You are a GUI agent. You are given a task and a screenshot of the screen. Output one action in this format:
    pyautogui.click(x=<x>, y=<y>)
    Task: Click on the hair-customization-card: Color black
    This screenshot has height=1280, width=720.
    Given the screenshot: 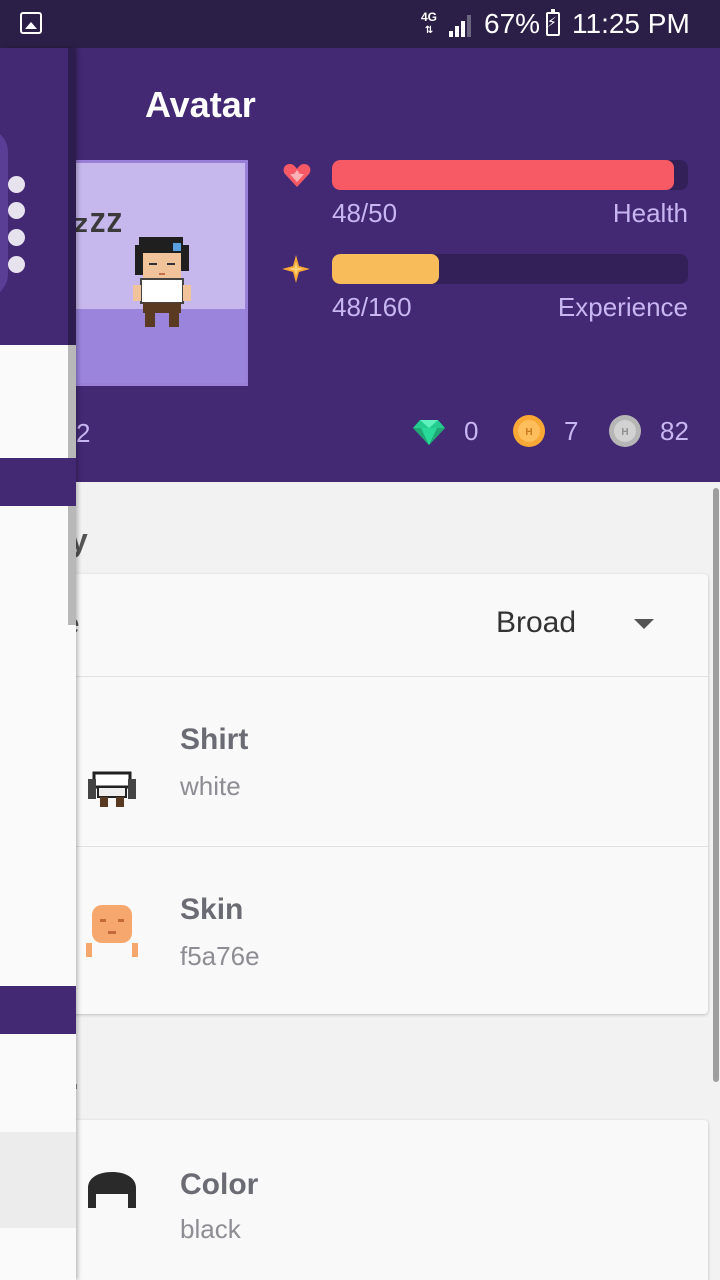 What is the action you would take?
    pyautogui.click(x=384, y=1200)
    